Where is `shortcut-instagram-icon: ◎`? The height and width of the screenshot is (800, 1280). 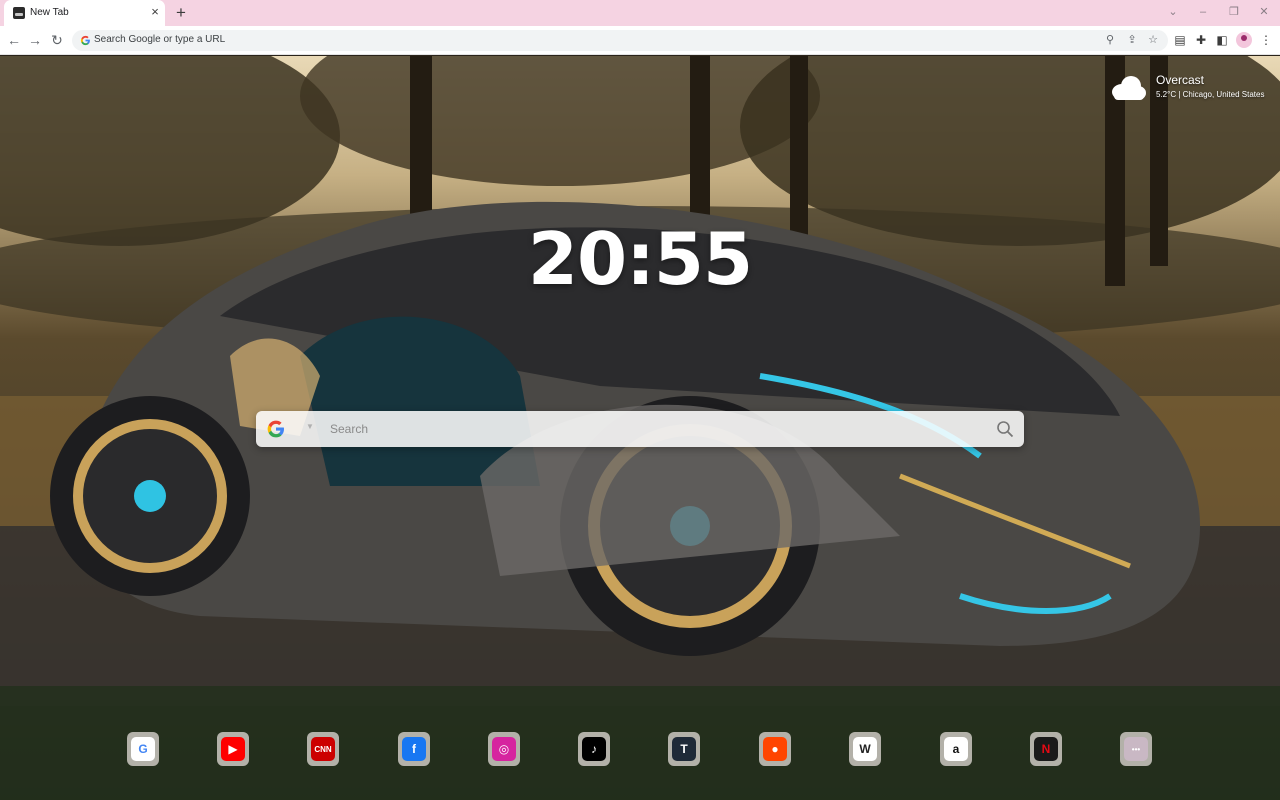
shortcut-instagram-icon: ◎ is located at coordinates (504, 749).